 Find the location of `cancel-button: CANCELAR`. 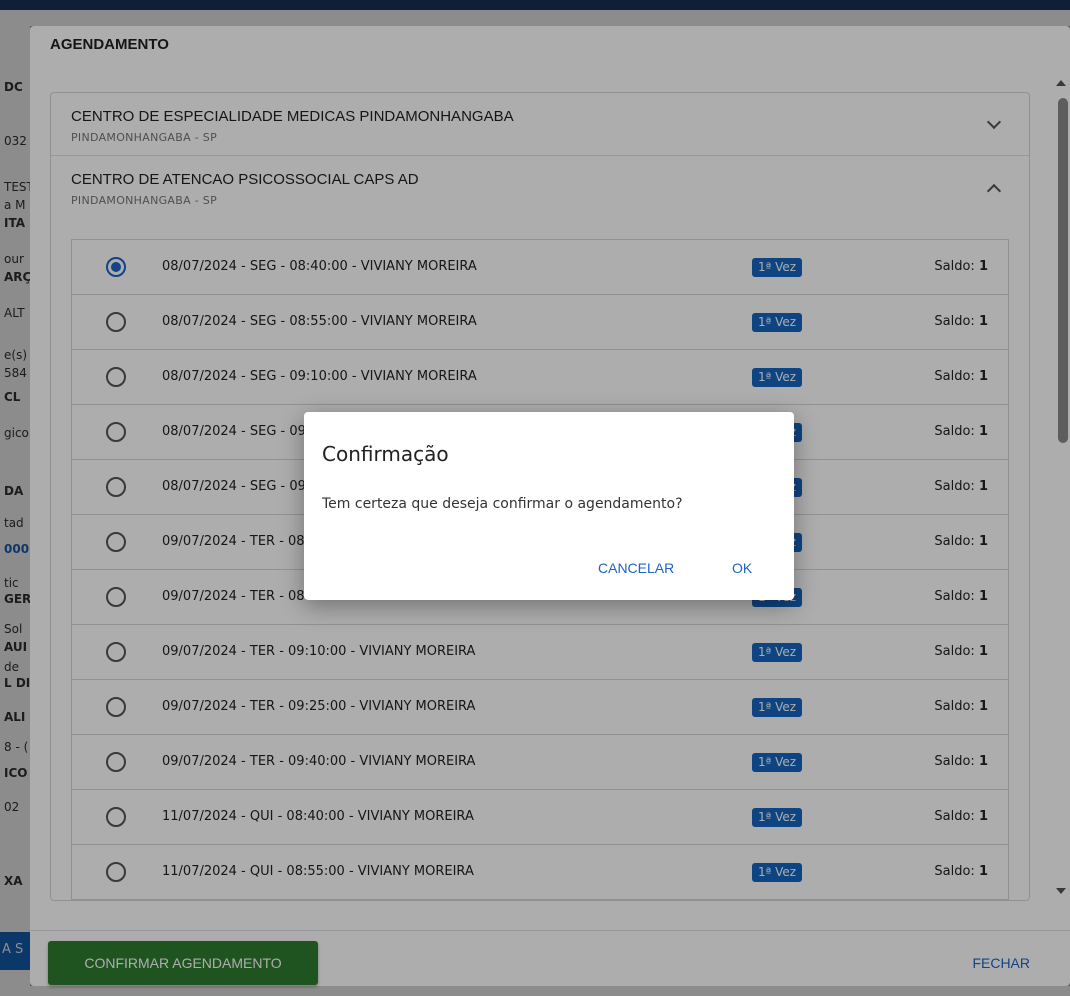

cancel-button: CANCELAR is located at coordinates (636, 568).